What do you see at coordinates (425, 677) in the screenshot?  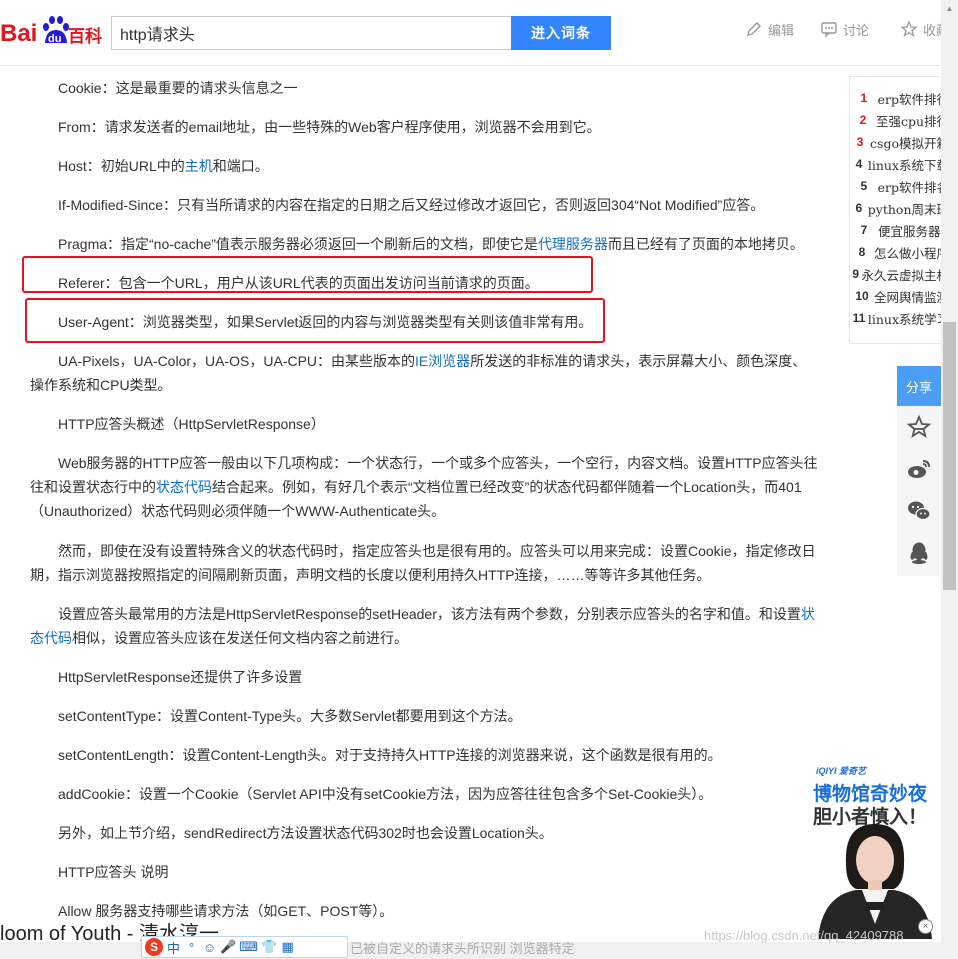 I see `article-paragraph: HttpServletResponse还提供了许多设置` at bounding box center [425, 677].